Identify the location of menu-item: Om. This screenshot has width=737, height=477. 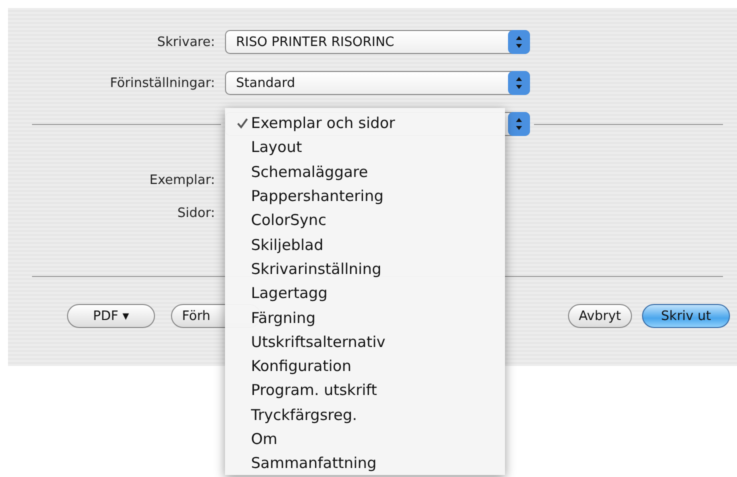
(365, 439).